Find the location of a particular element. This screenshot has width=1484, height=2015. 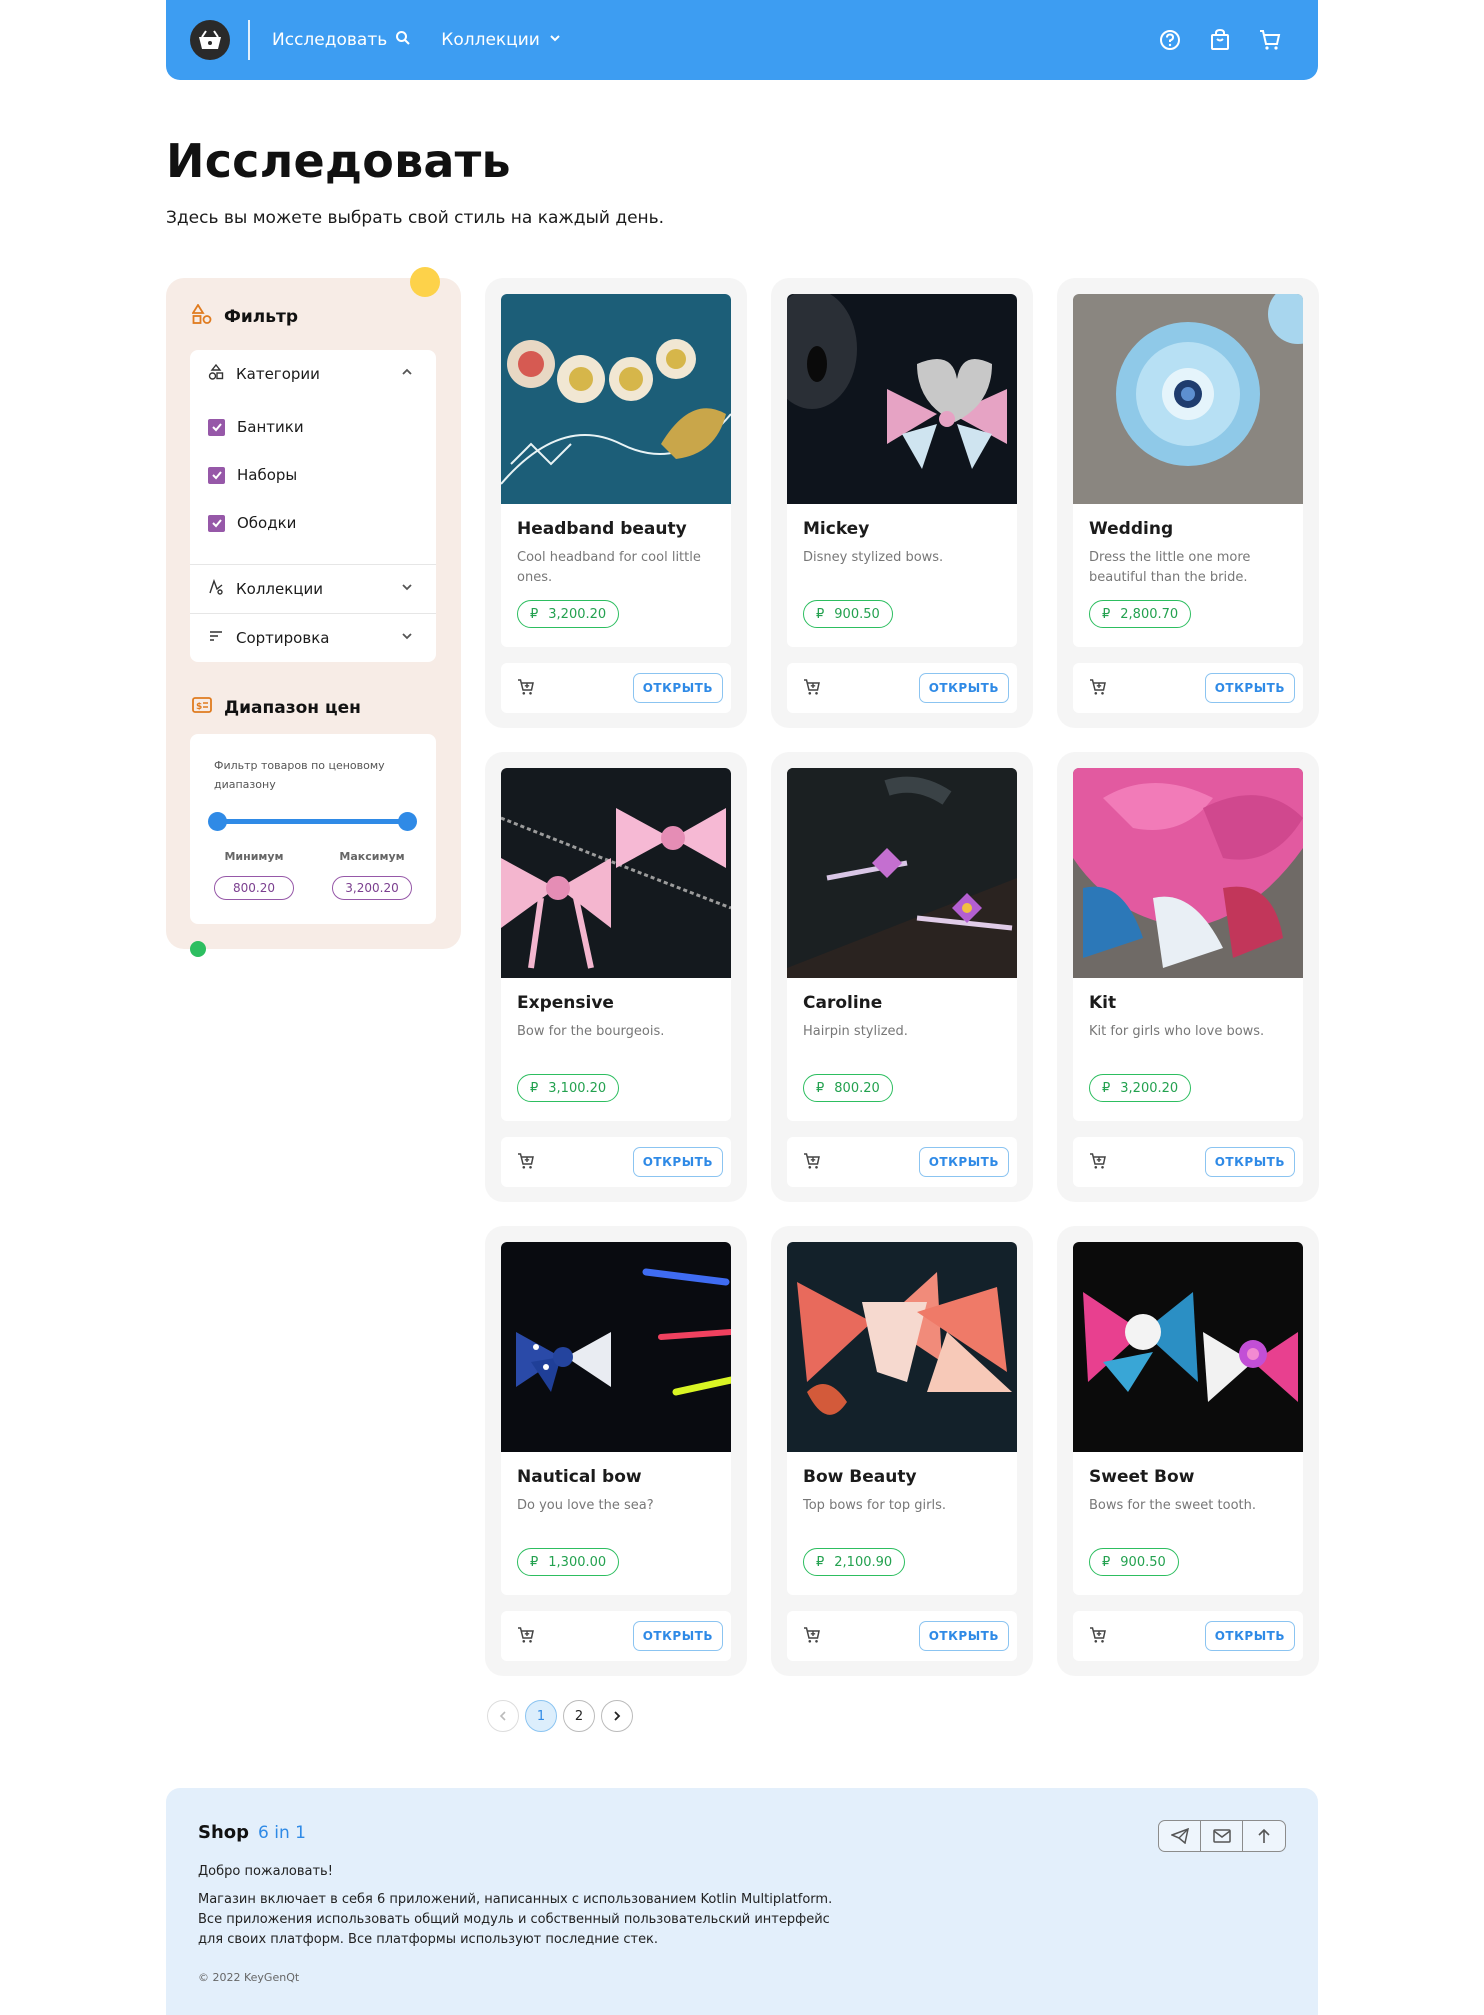

product-price: 3,200.20 is located at coordinates (1149, 1088).